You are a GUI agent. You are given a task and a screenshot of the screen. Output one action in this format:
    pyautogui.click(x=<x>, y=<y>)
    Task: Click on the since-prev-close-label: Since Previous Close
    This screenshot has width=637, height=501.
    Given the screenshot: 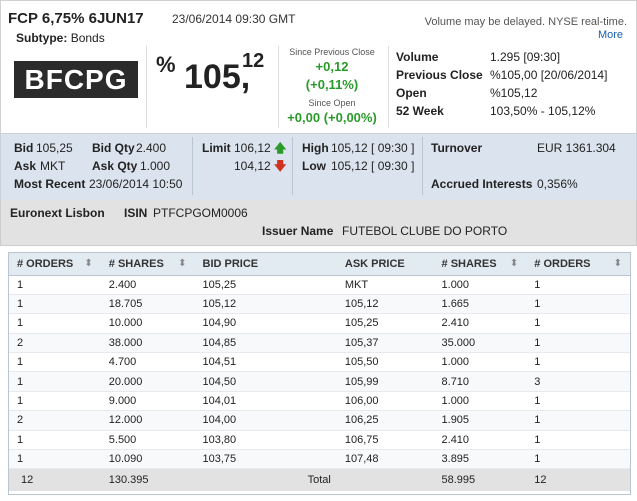 What is the action you would take?
    pyautogui.click(x=332, y=52)
    